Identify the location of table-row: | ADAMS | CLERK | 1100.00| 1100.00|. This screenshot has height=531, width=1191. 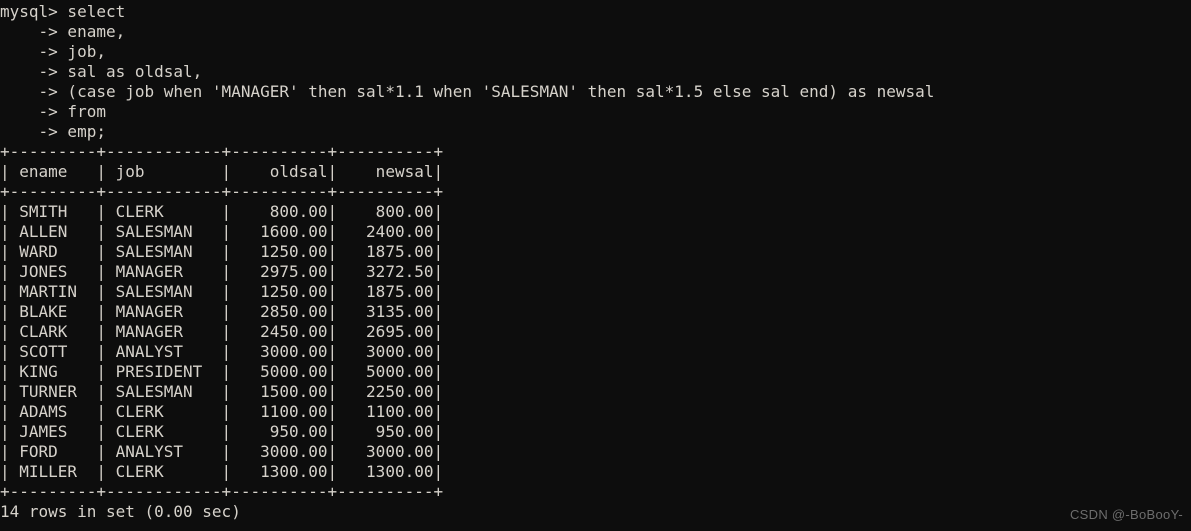
(222, 411).